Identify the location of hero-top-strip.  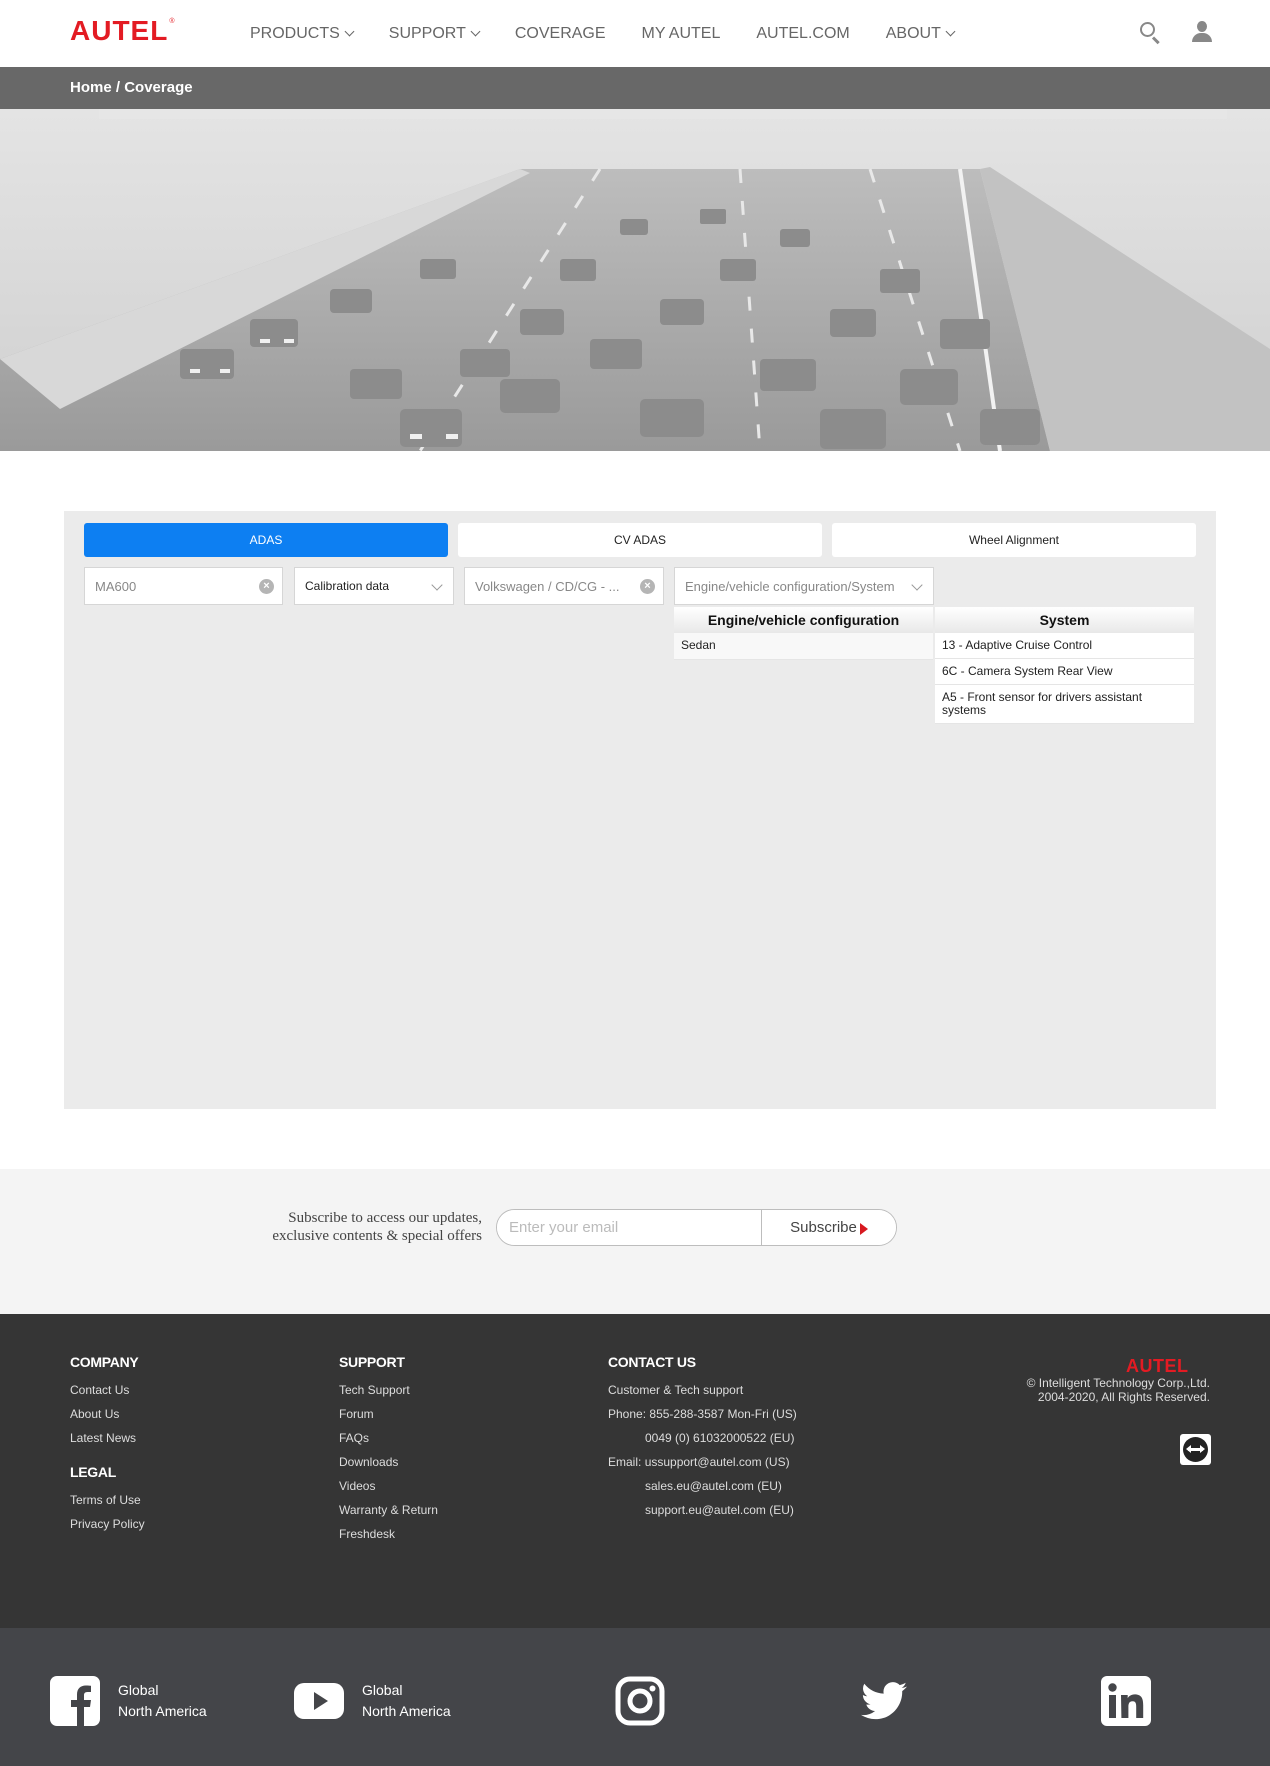
(663, 114).